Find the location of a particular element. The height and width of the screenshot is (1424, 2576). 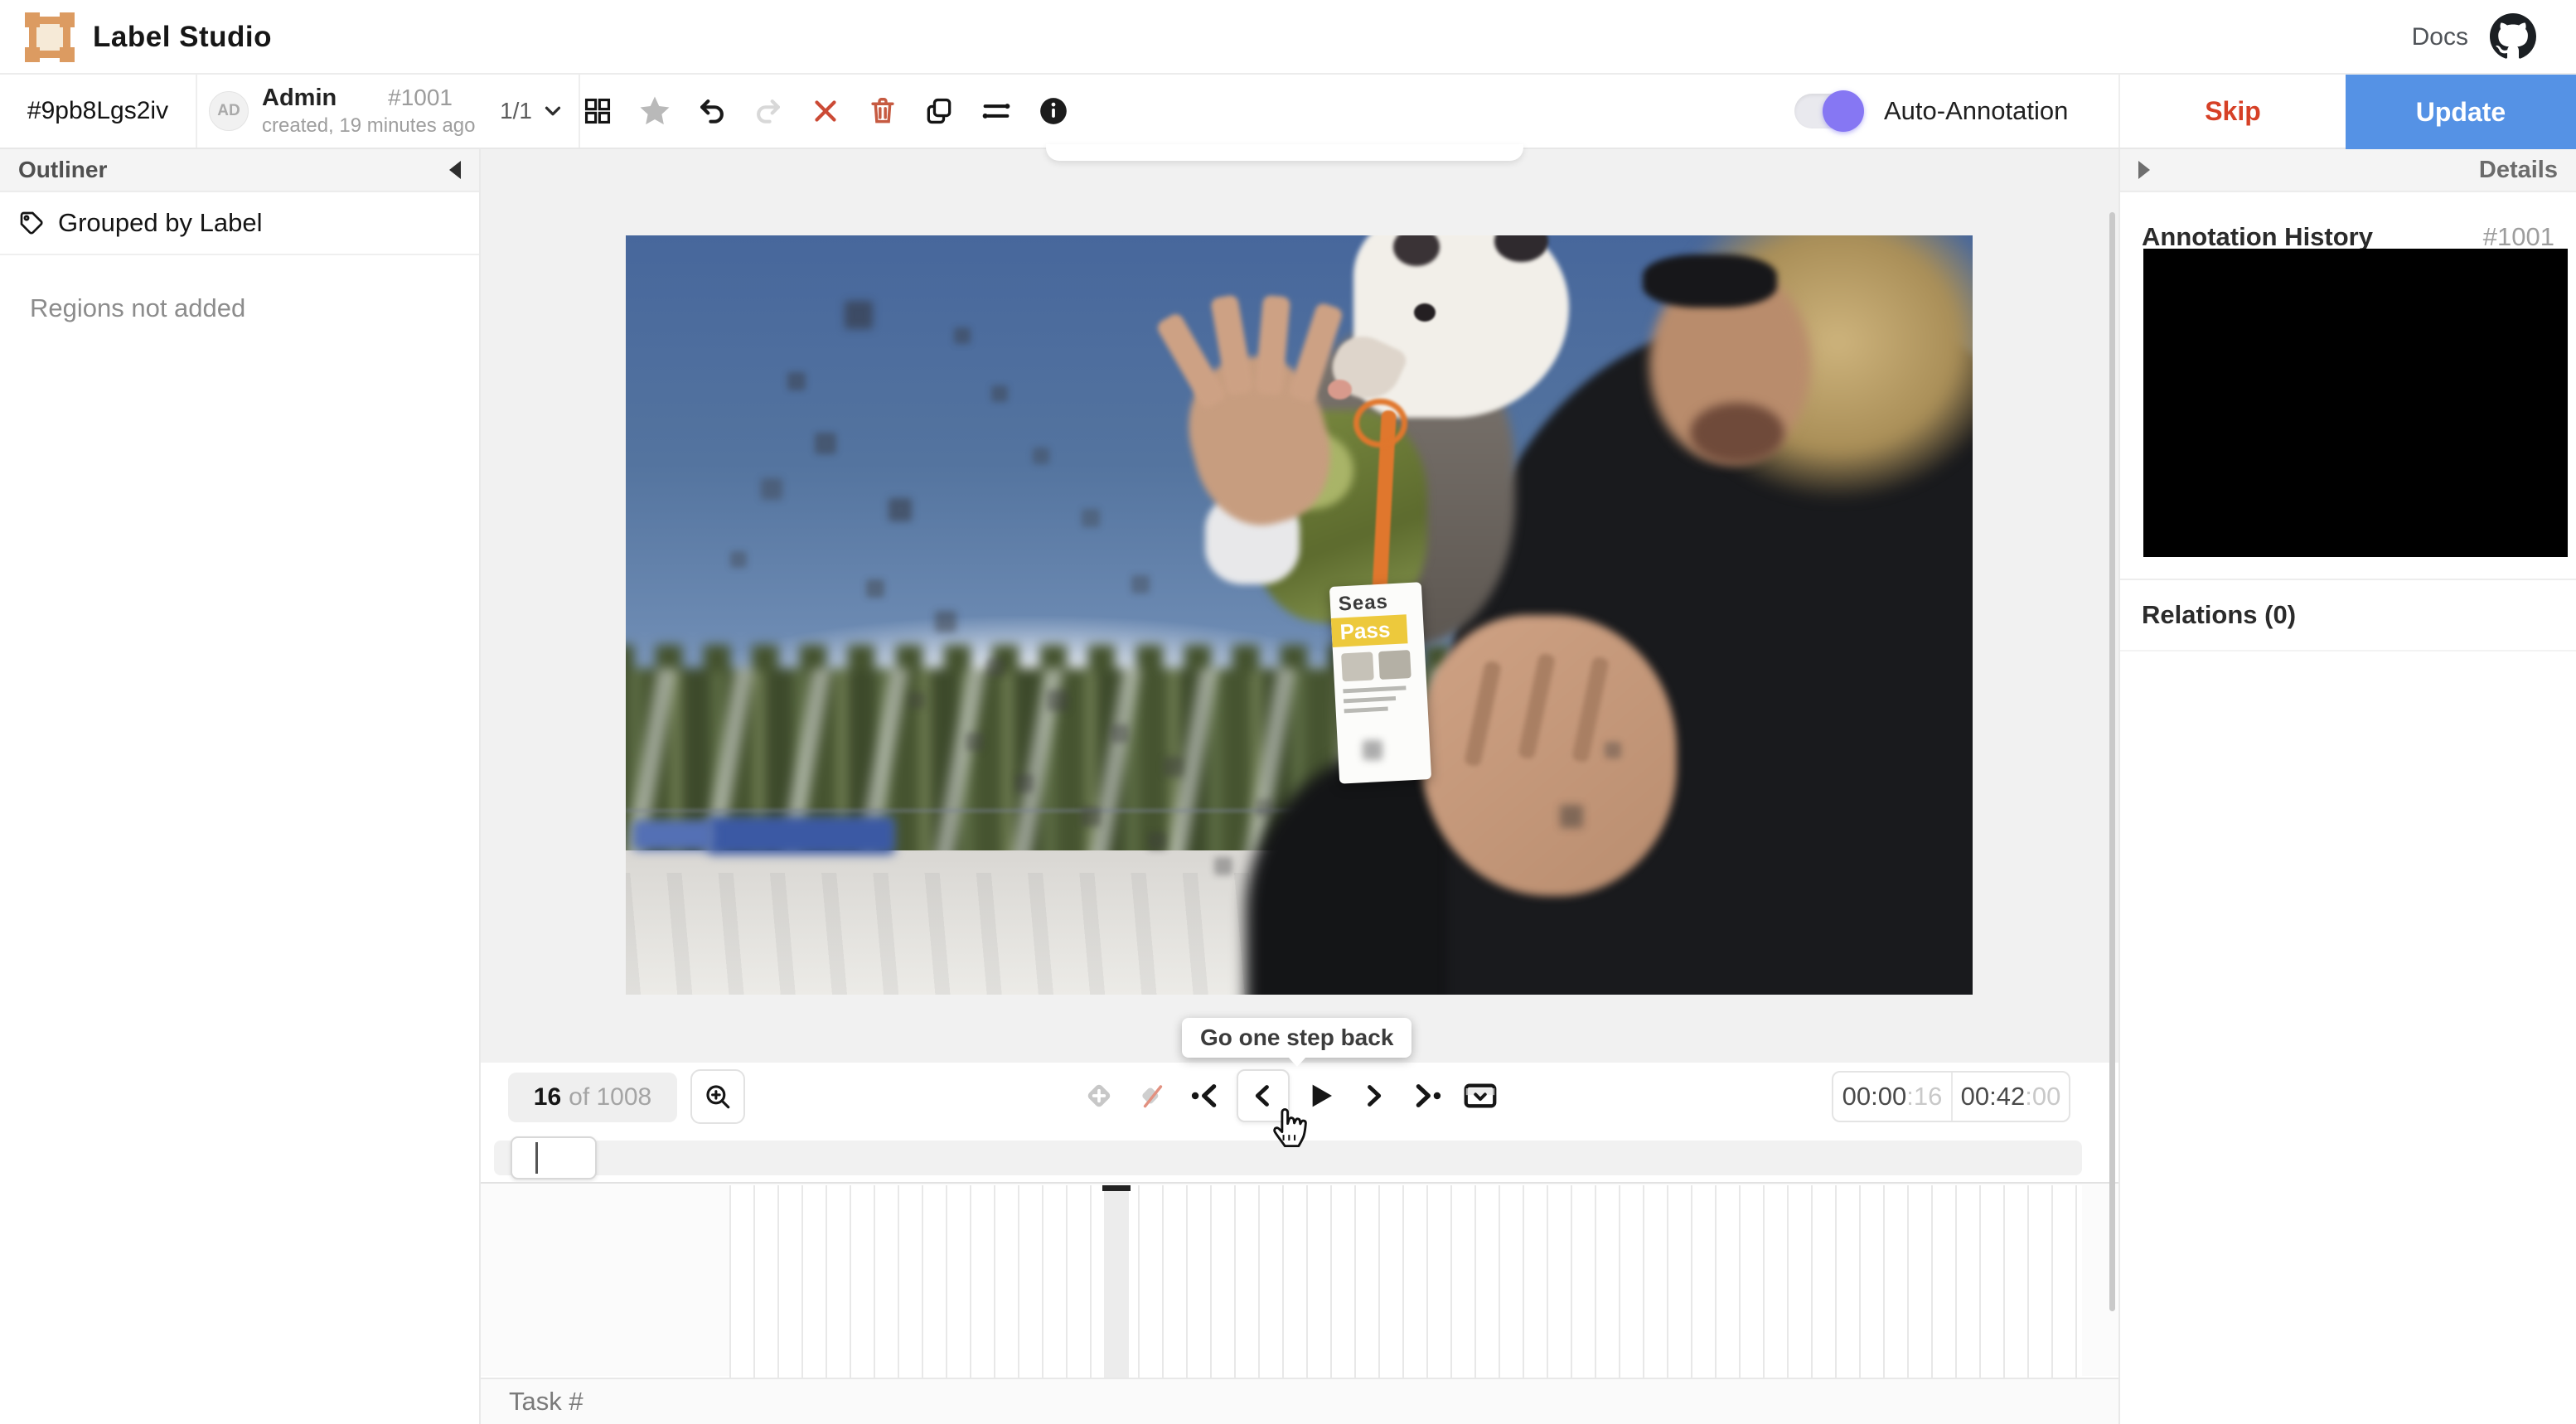

tag-icon is located at coordinates (31, 223).